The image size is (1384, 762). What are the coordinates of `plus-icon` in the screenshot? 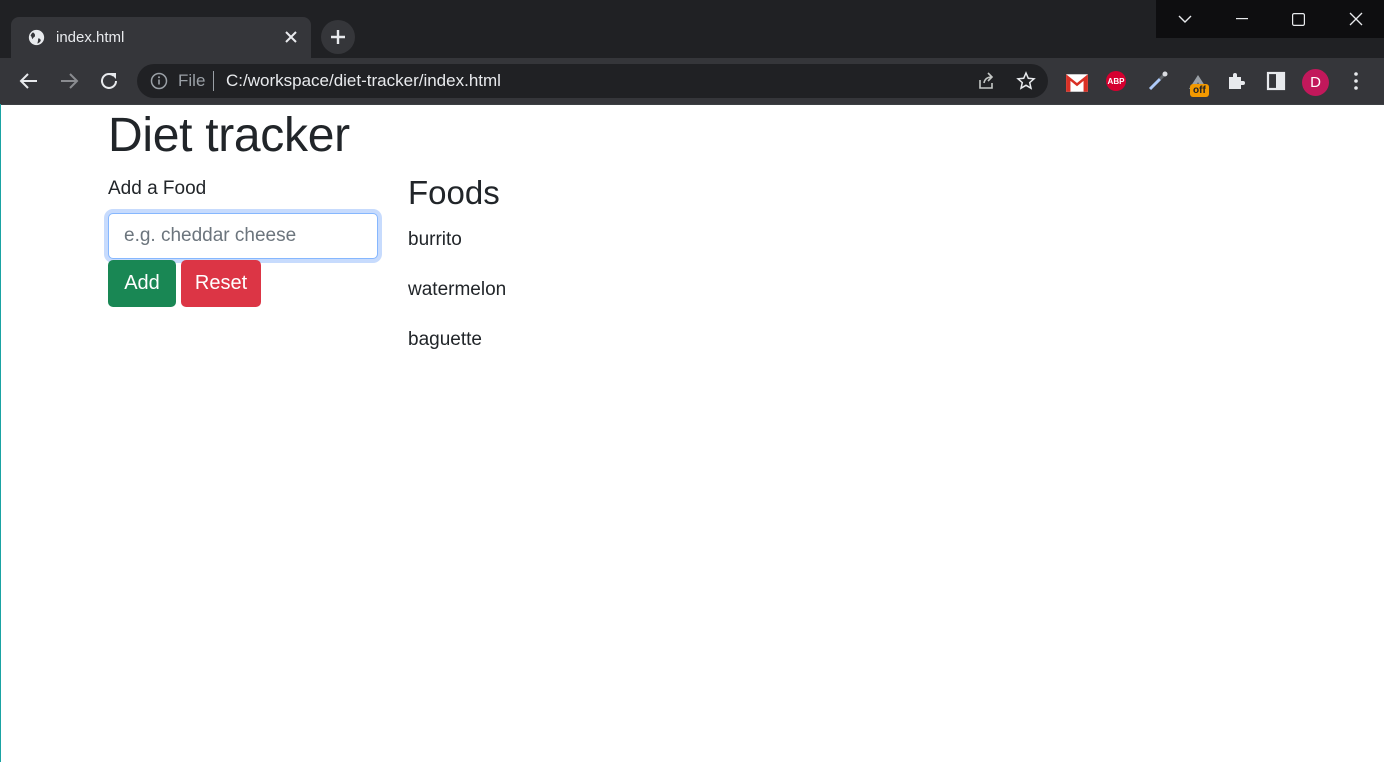 It's located at (338, 37).